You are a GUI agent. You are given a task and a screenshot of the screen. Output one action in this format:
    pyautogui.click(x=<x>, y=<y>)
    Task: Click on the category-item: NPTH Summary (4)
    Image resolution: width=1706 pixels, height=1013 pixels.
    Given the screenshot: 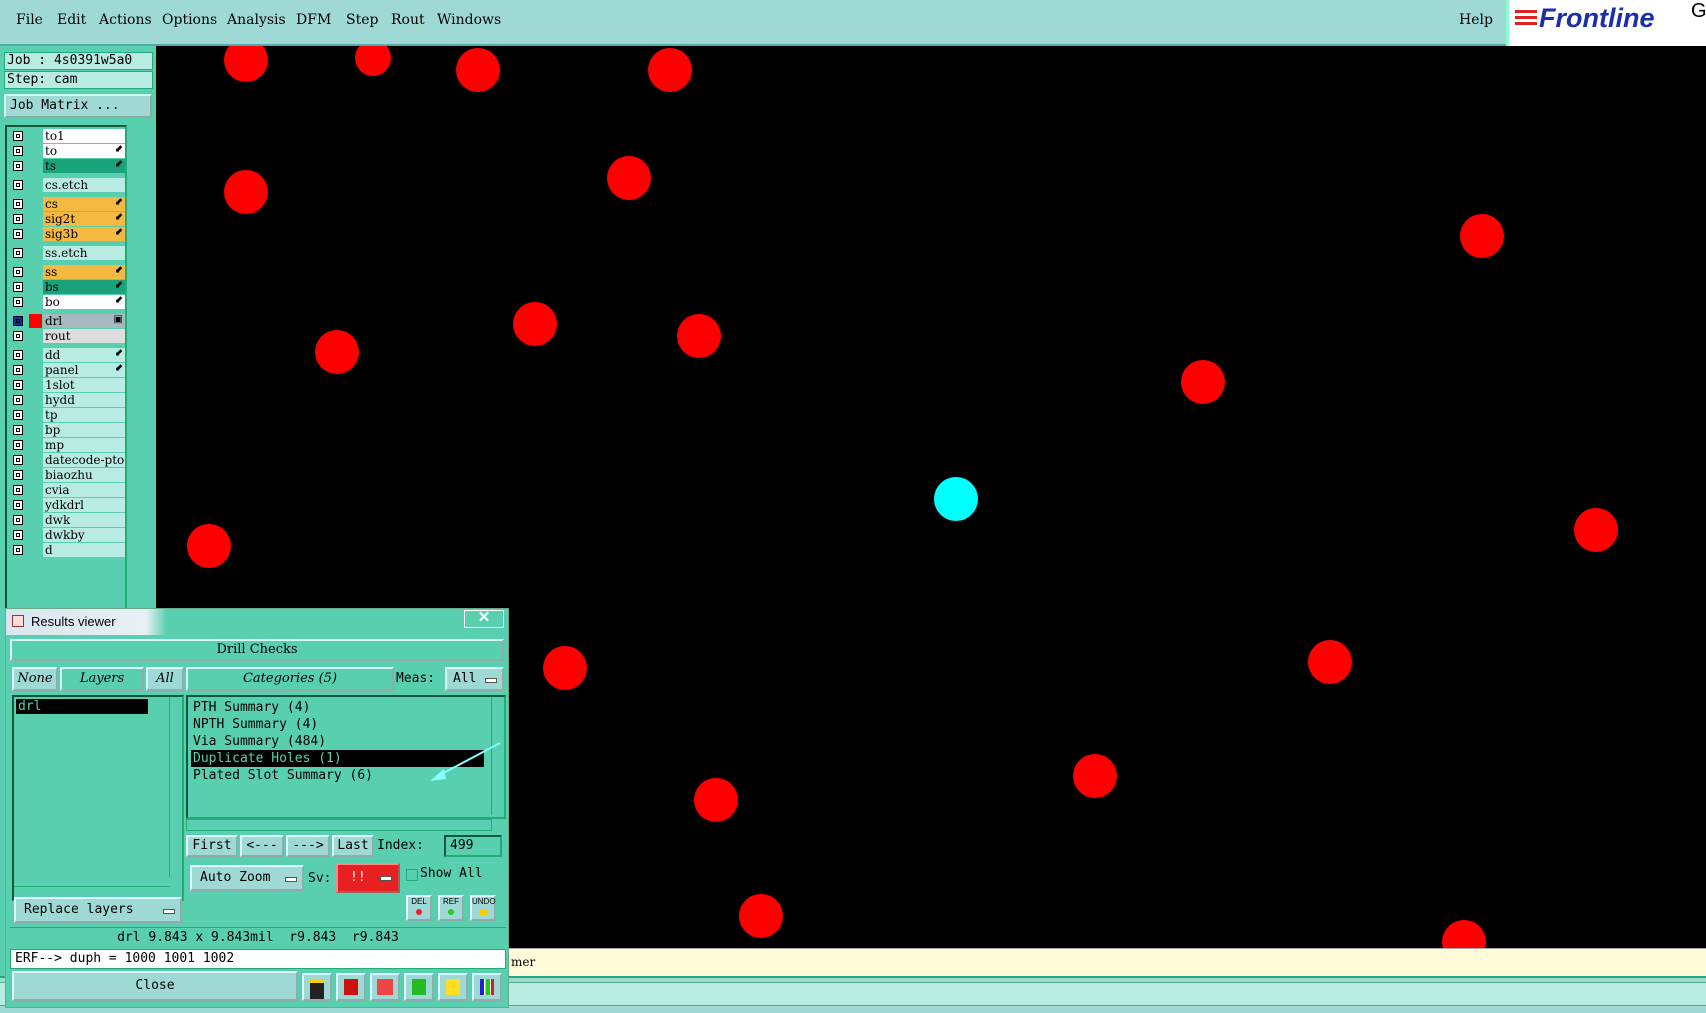 What is the action you would take?
    pyautogui.click(x=337, y=724)
    